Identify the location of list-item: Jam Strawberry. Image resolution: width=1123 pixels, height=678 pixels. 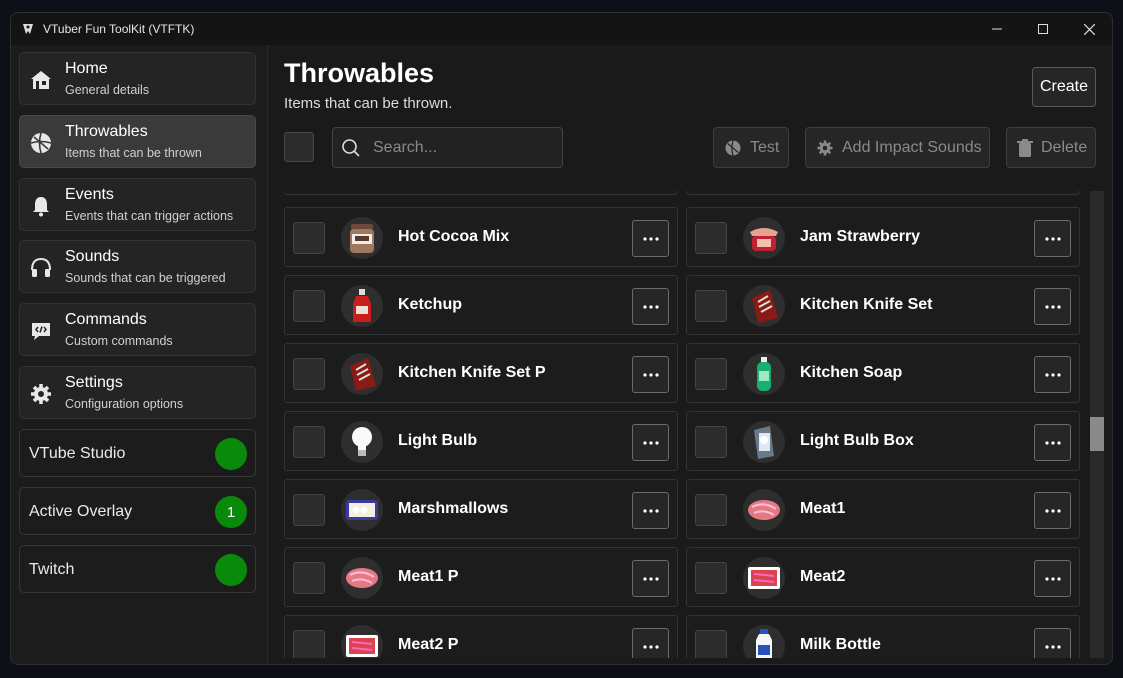
(883, 237).